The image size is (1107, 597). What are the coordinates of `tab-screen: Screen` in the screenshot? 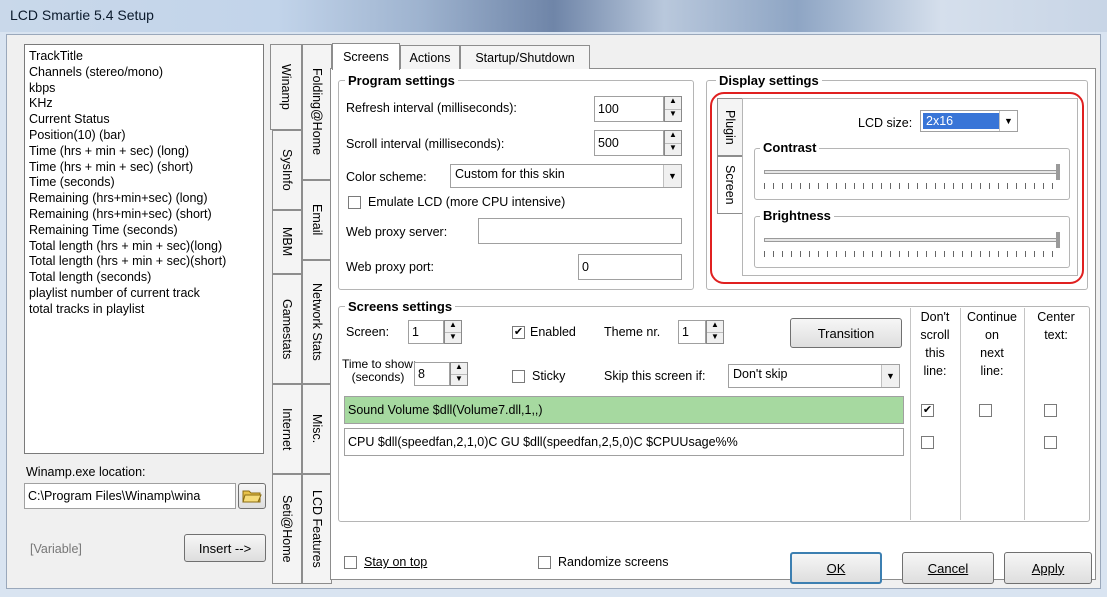 It's located at (730, 185).